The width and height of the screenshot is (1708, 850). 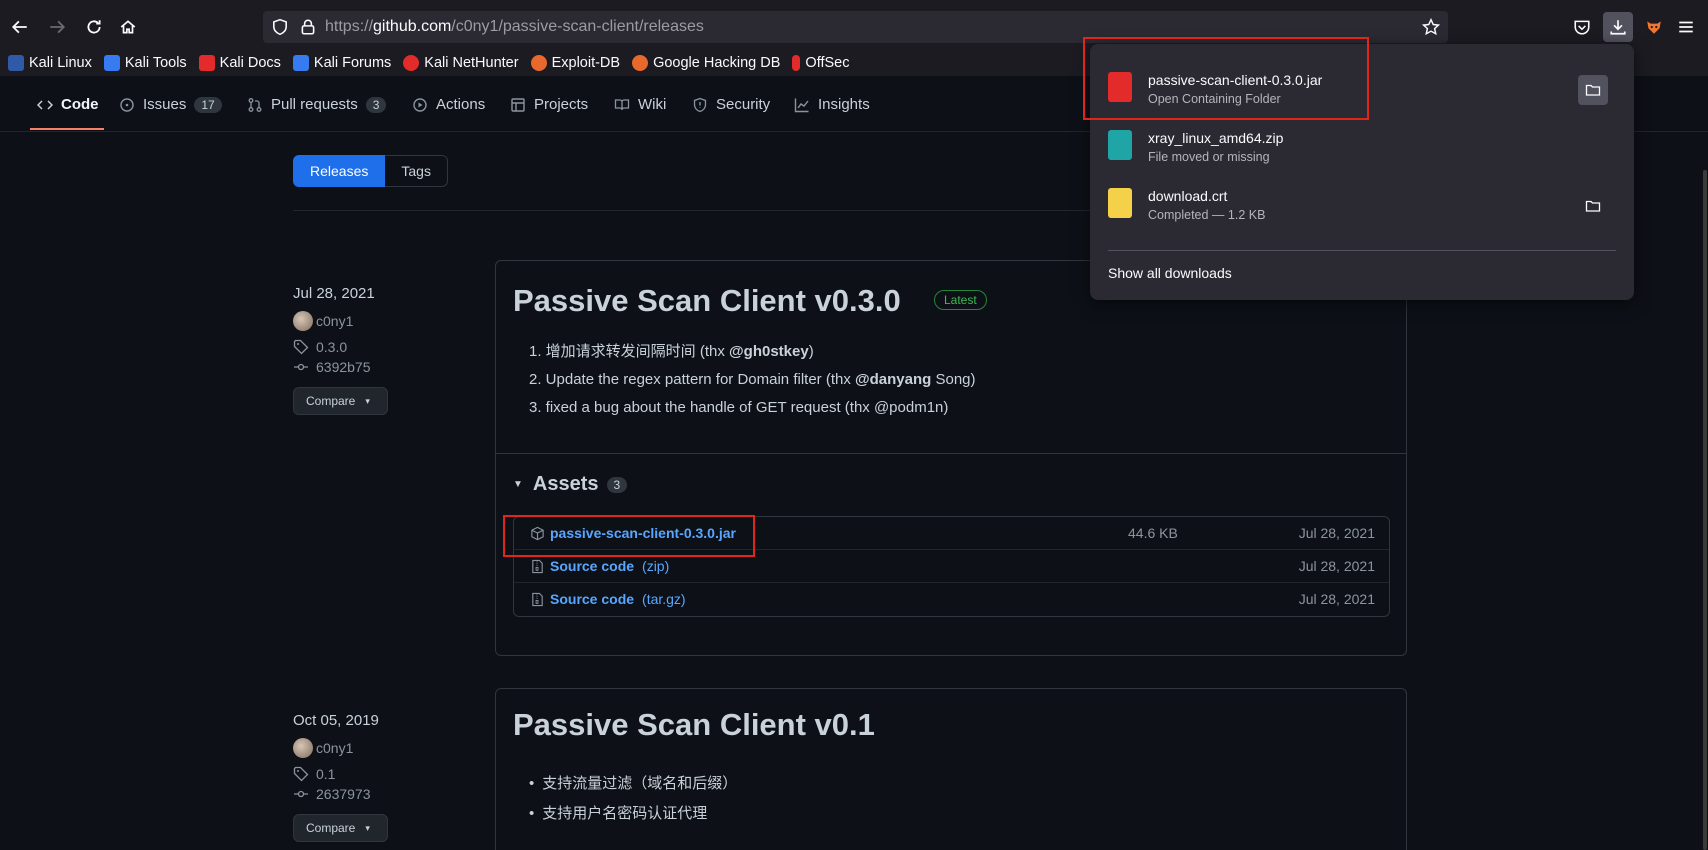 What do you see at coordinates (640, 104) in the screenshot?
I see `tab-wiki: Wiki` at bounding box center [640, 104].